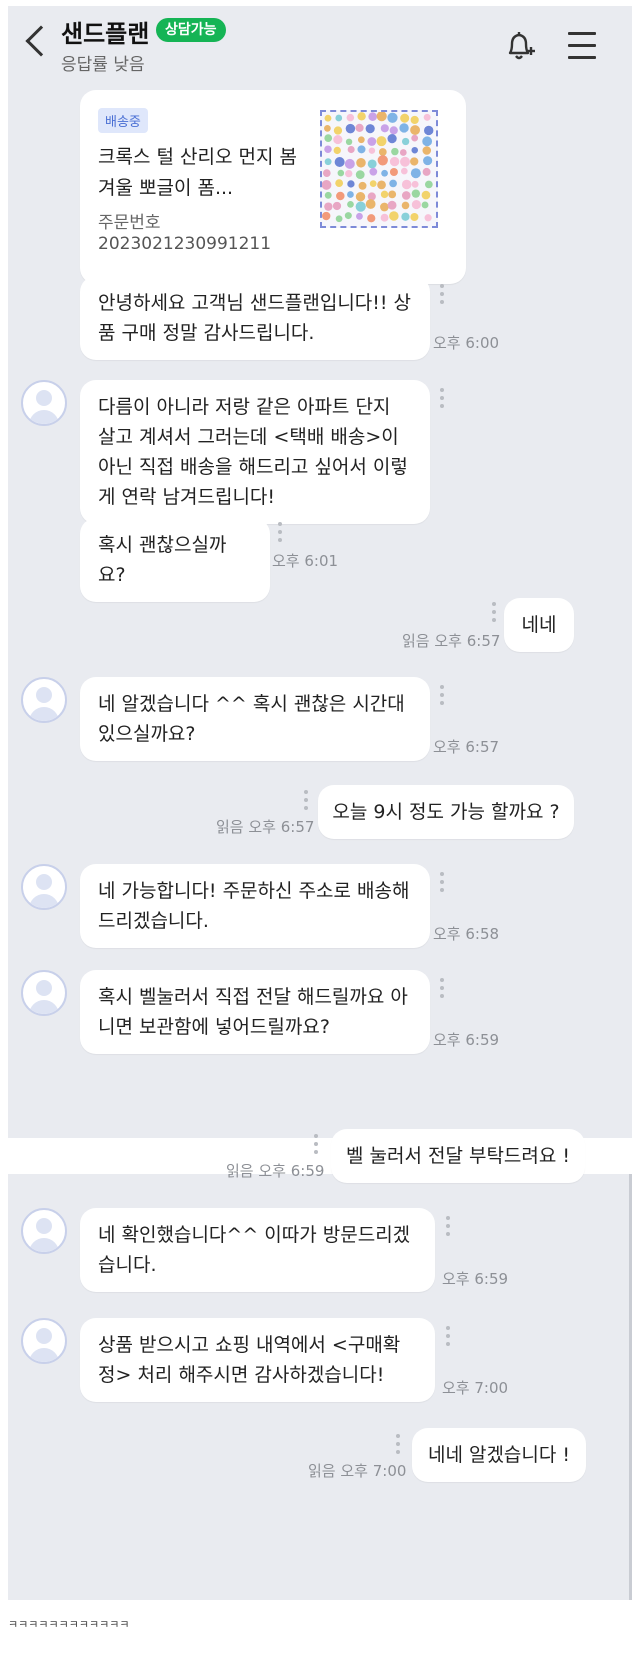 Image resolution: width=640 pixels, height=1661 pixels. What do you see at coordinates (255, 318) in the screenshot?
I see `message-bubble: 안녕하세요 고객님 샌드플랜입니다!! 상품 구매 정말 감사드립니다.` at bounding box center [255, 318].